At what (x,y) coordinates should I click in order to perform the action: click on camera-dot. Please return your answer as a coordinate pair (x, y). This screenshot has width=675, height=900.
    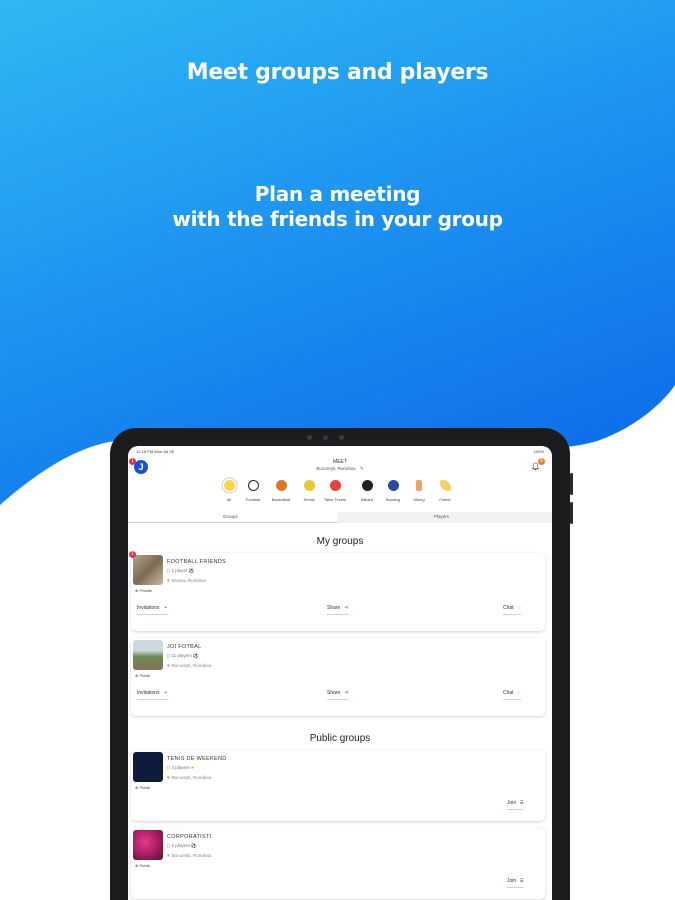
    Looking at the image, I should click on (309, 437).